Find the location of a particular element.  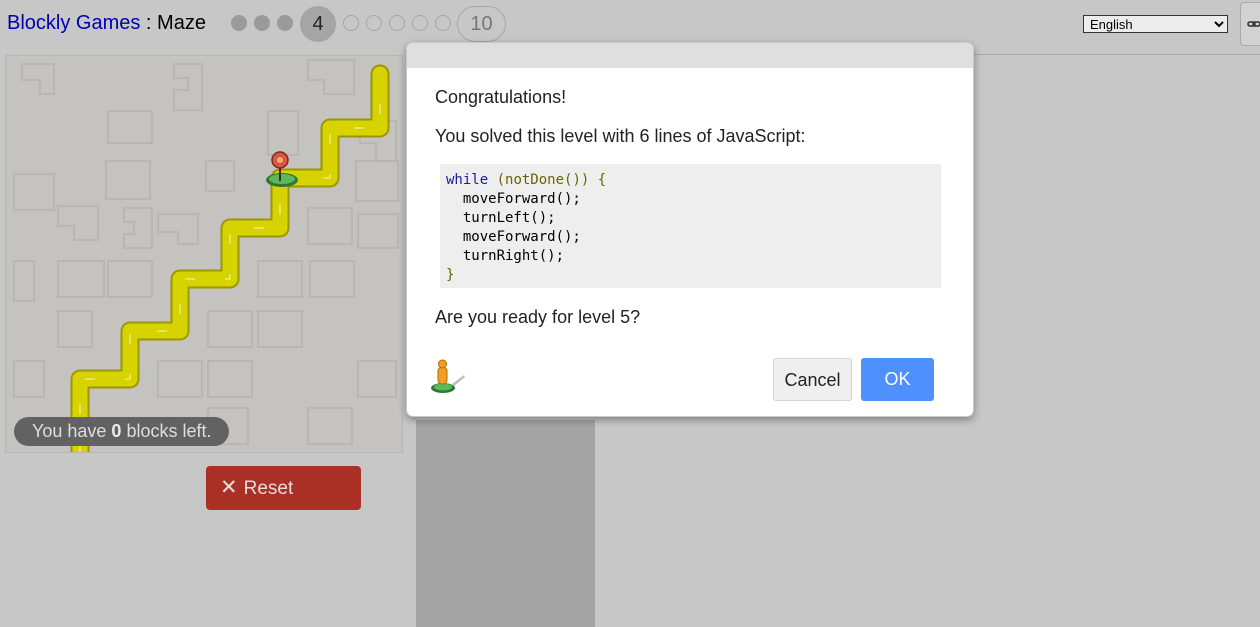

level-last: 10 is located at coordinates (481, 24).